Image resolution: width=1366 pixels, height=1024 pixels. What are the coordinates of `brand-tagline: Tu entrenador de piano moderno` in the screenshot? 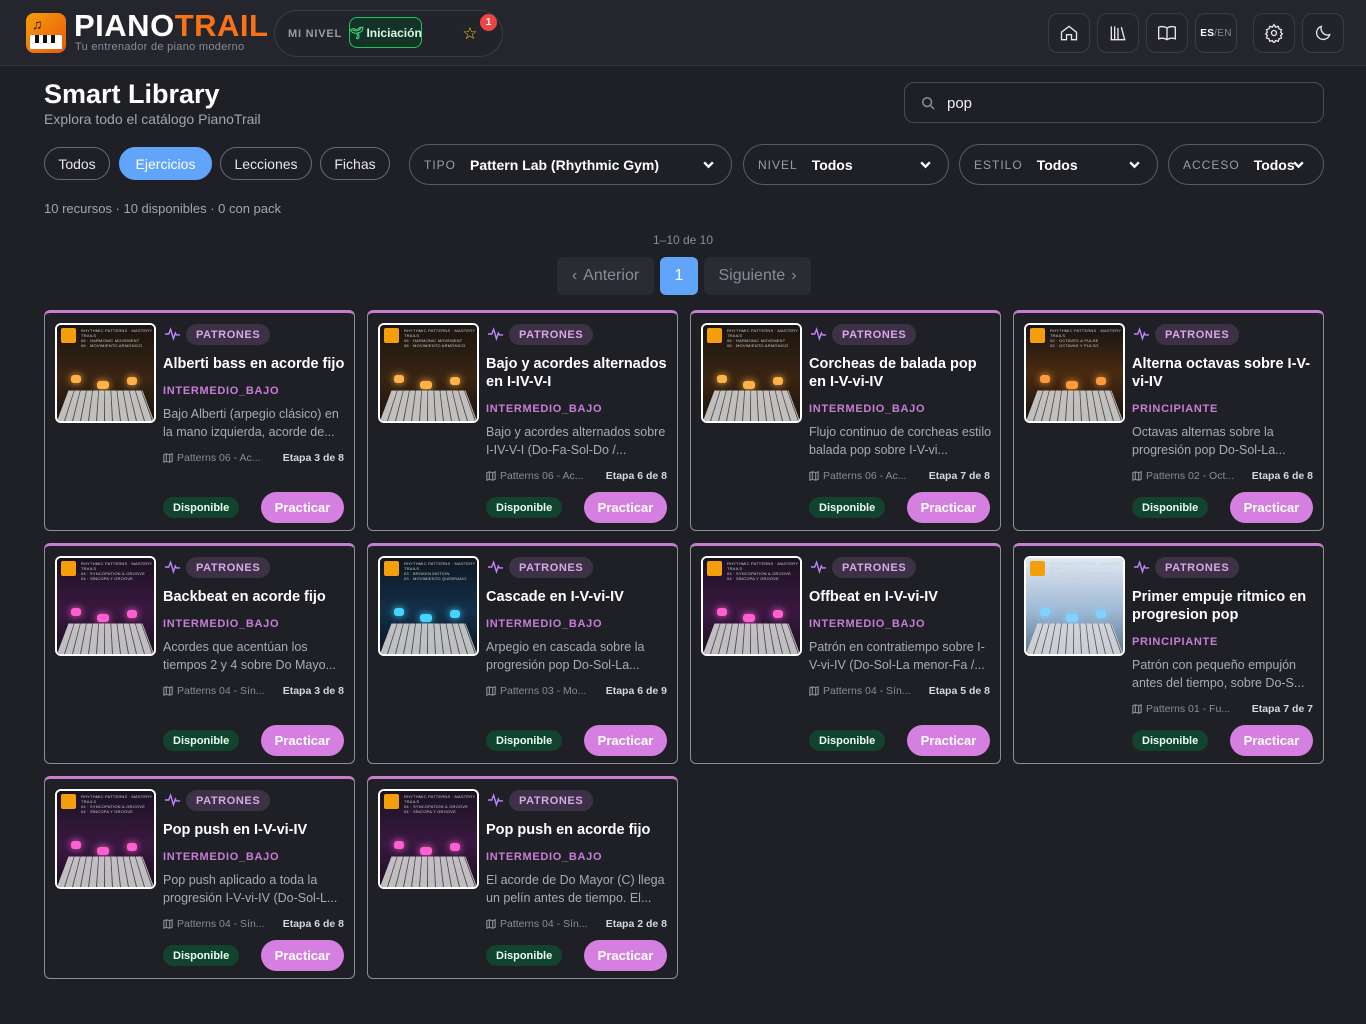 It's located at (160, 47).